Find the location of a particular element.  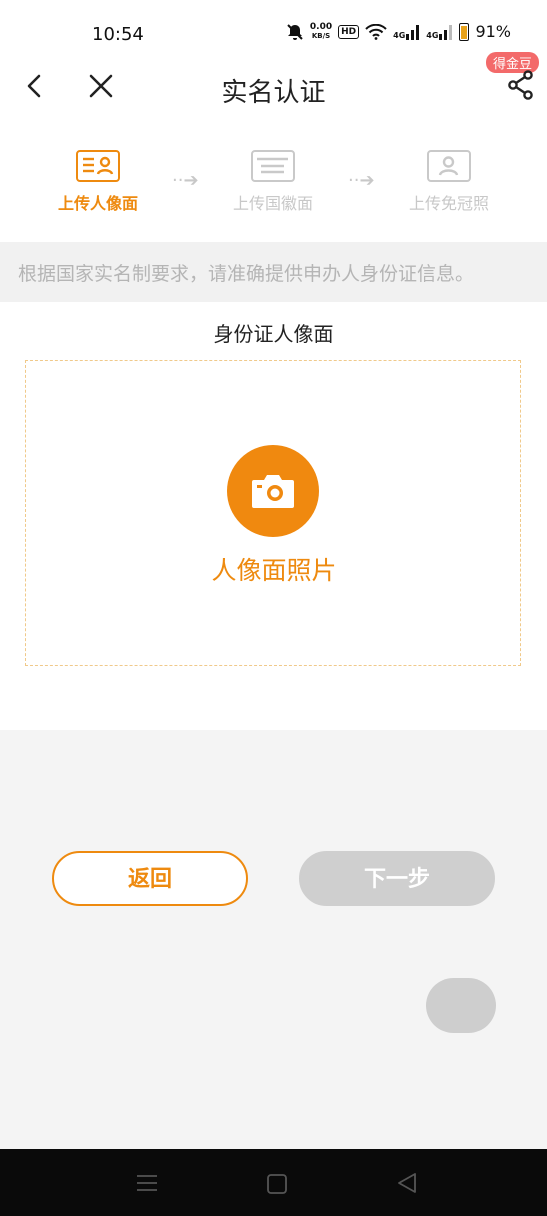

notice-bar: 根据国家实名制要求，请准确提供申办人身份证信息。 is located at coordinates (273, 272).